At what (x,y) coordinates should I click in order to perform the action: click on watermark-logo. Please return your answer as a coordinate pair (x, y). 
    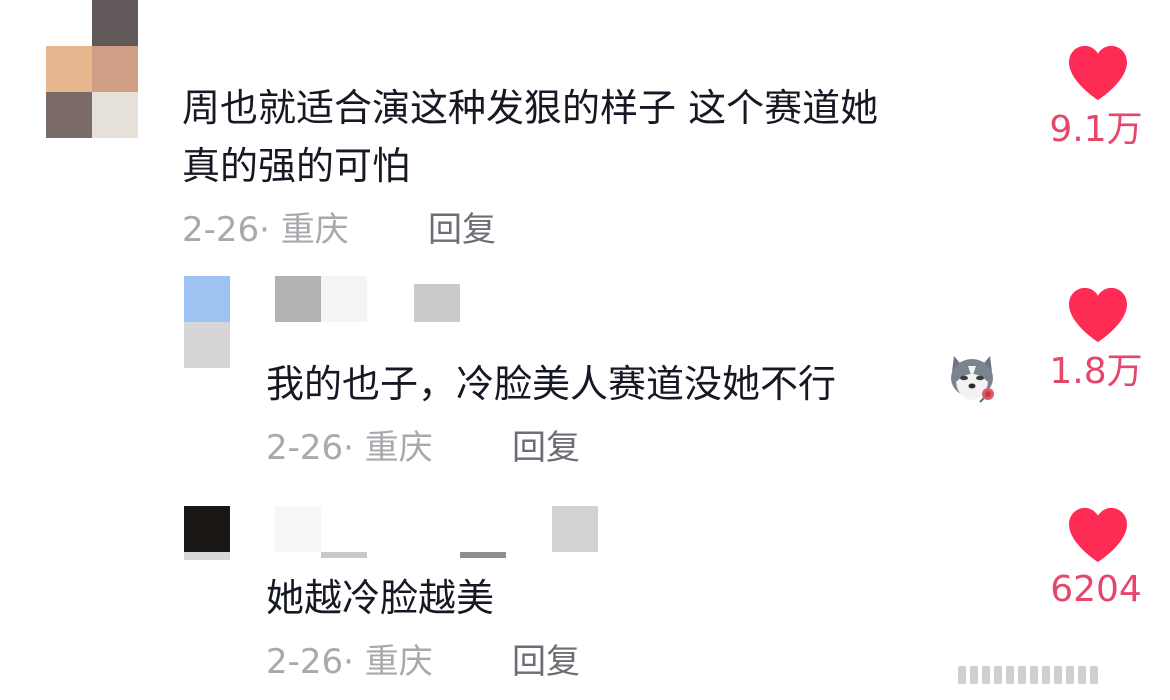
    Looking at the image, I should click on (1028, 675).